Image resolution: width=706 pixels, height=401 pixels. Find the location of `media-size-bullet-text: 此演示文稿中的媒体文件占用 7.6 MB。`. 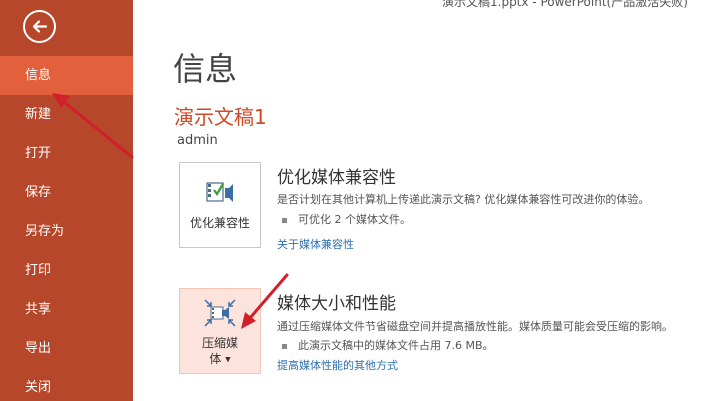

media-size-bullet-text: 此演示文稿中的媒体文件占用 7.6 MB。 is located at coordinates (396, 345).